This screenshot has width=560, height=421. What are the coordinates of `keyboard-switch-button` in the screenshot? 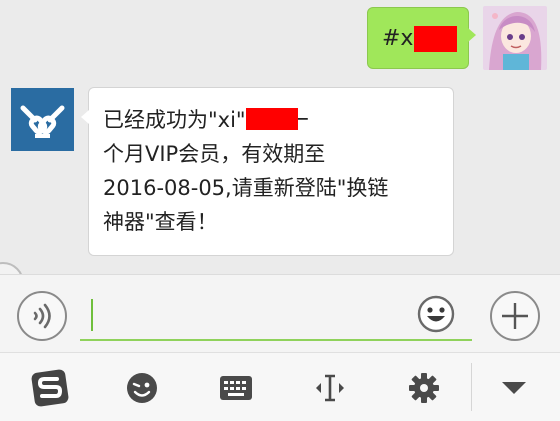 It's located at (236, 388).